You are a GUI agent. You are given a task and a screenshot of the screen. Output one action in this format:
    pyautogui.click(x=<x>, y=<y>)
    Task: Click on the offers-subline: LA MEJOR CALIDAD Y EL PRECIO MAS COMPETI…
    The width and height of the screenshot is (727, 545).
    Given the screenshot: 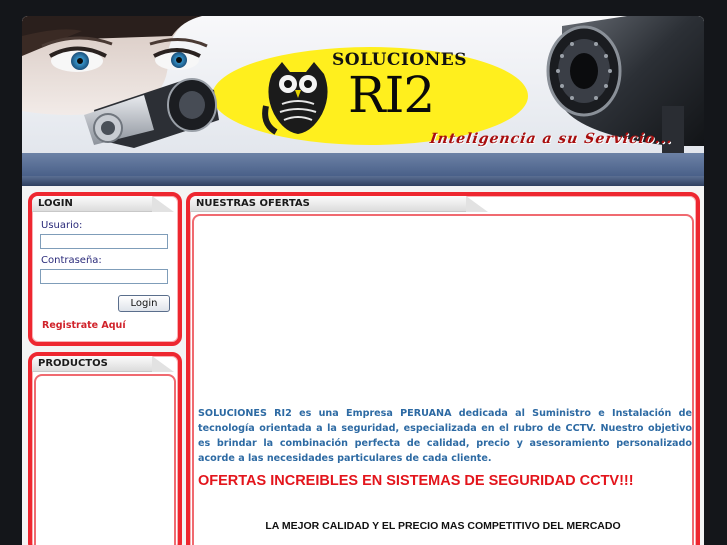 What is the action you would take?
    pyautogui.click(x=443, y=526)
    